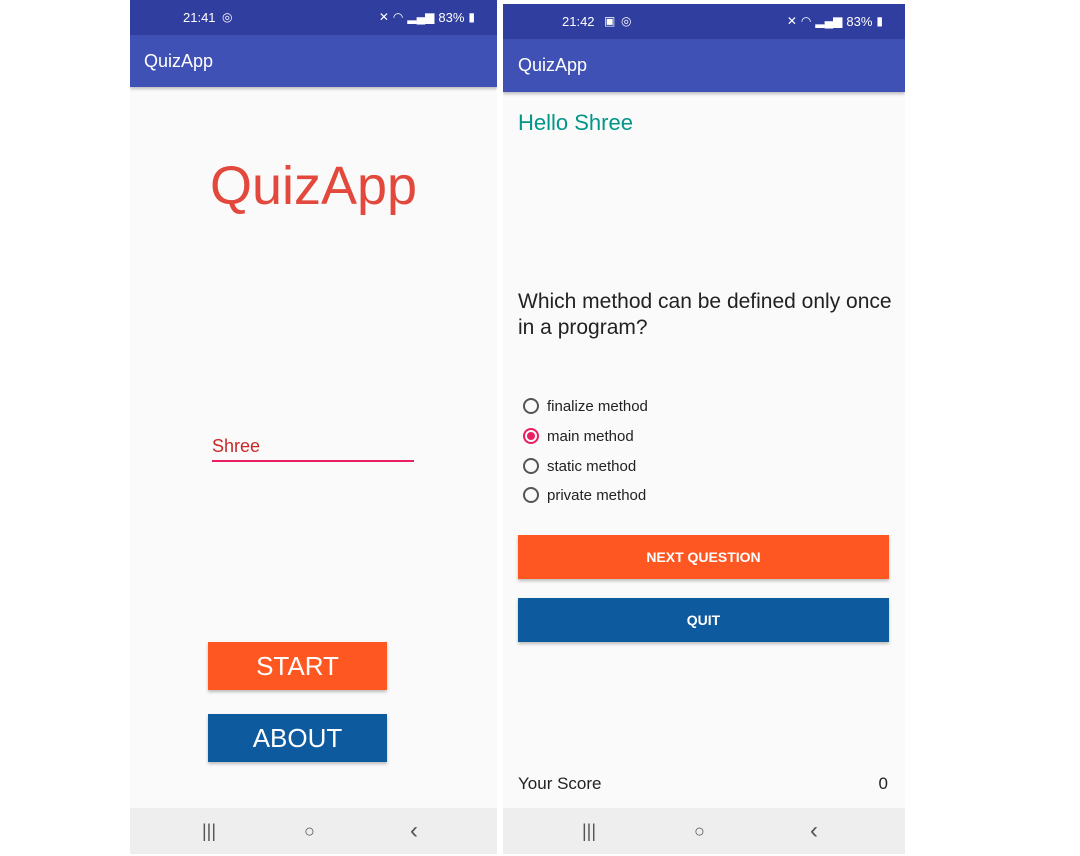 The height and width of the screenshot is (856, 1080). Describe the element at coordinates (883, 783) in the screenshot. I see `score-value: 0` at that location.